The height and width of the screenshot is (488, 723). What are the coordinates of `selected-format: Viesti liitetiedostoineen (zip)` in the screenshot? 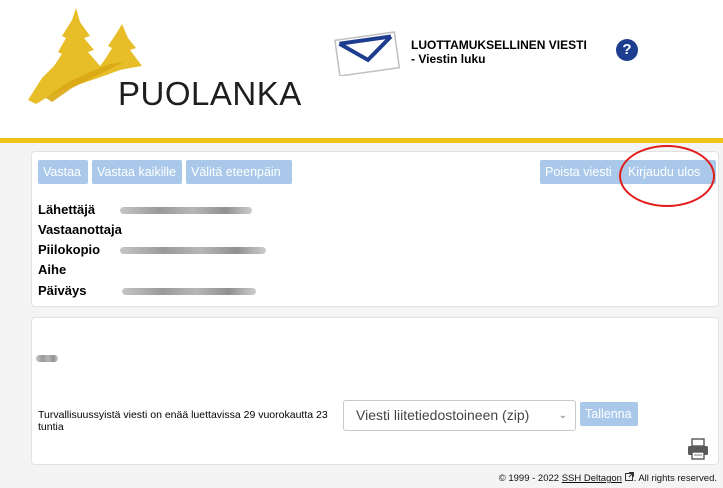 It's located at (443, 415).